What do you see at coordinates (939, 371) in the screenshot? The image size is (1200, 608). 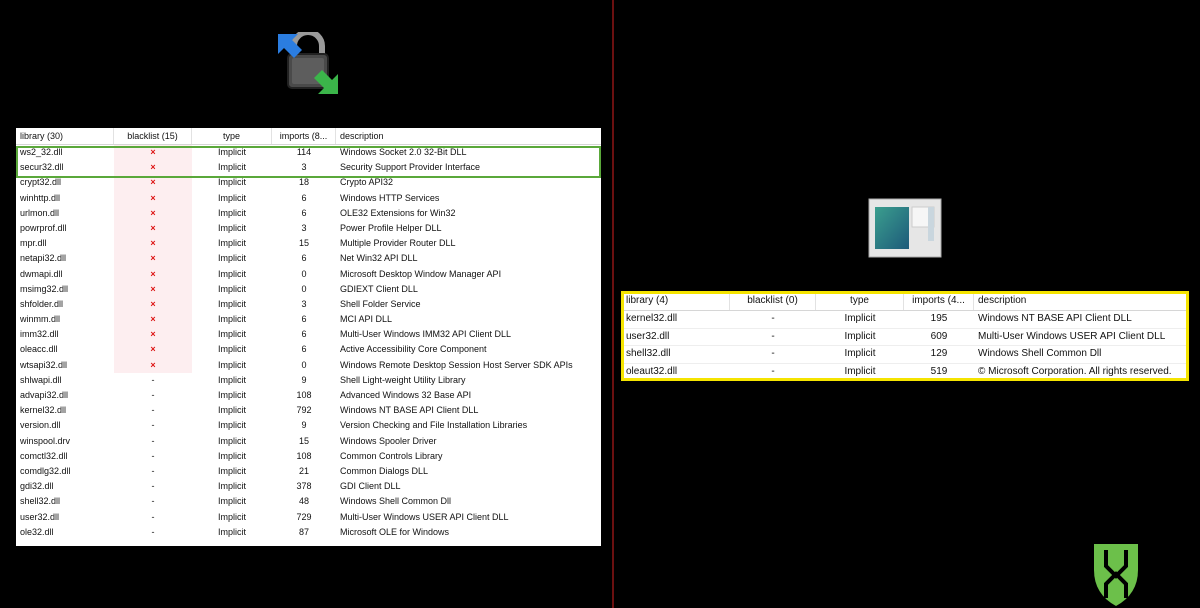 I see `cell-imports: 519` at bounding box center [939, 371].